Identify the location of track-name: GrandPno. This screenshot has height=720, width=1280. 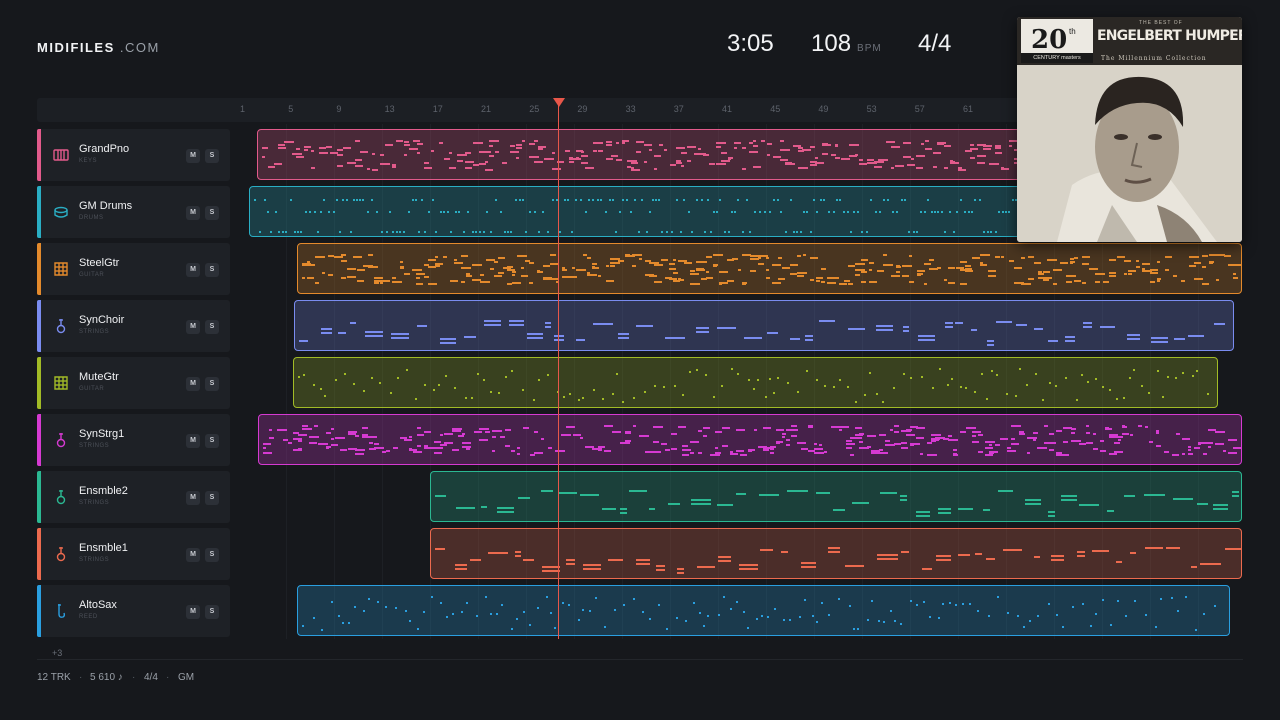
(104, 149).